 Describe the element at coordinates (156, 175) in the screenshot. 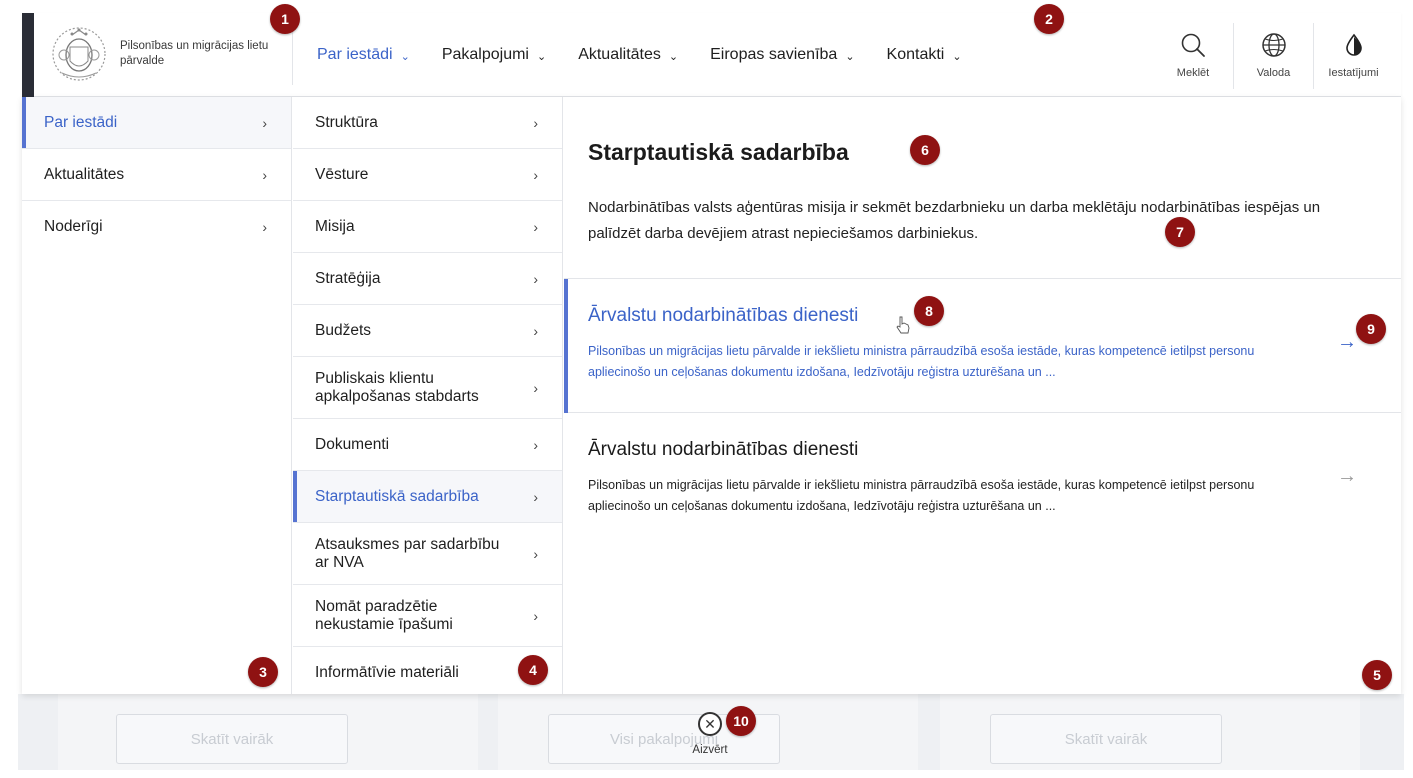

I see `menu-item-aktualitates: Aktualitātes ›` at that location.